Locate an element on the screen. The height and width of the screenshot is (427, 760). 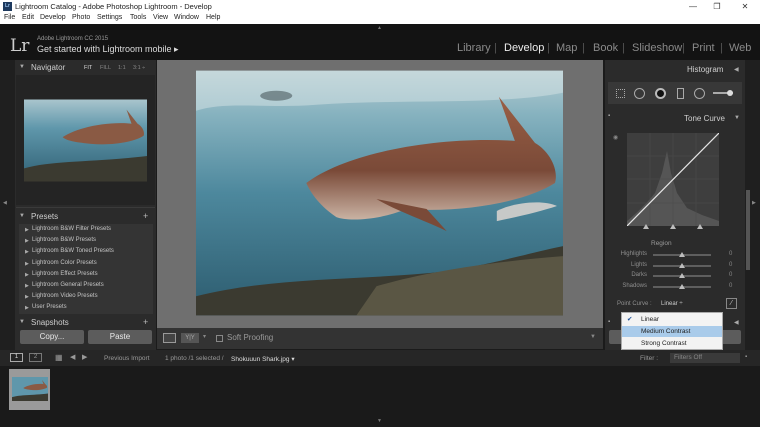
spot-removal-icon is located at coordinates (639, 93).